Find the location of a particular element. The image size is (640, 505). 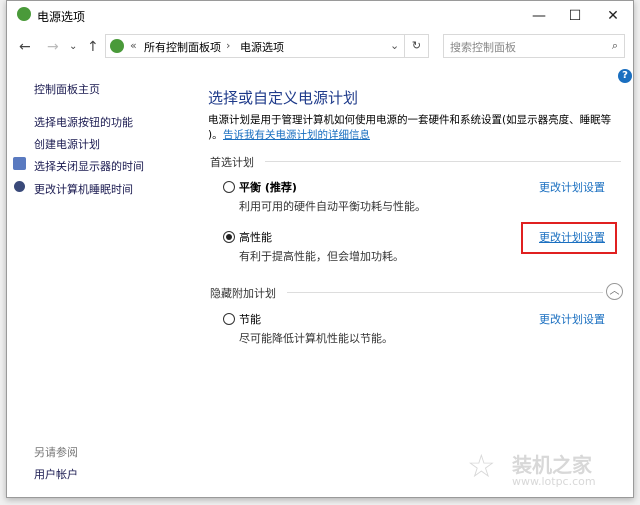

address-bar: « 所有控制面板项 › 电源选项 ⌄ is located at coordinates (255, 46).